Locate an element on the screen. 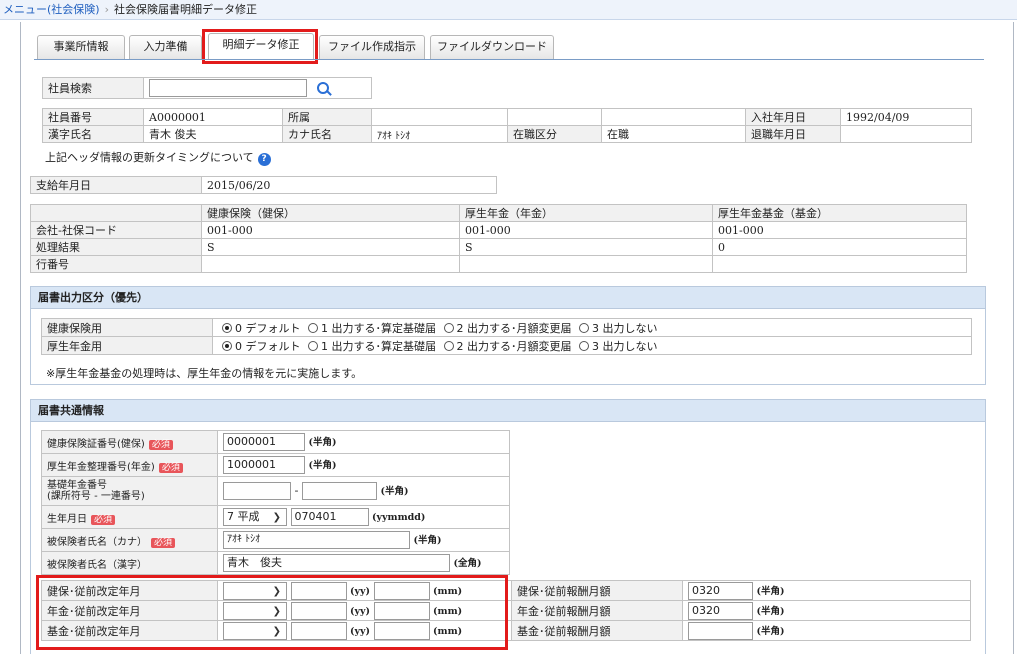  join-date-label: 入社年月日 is located at coordinates (793, 117).